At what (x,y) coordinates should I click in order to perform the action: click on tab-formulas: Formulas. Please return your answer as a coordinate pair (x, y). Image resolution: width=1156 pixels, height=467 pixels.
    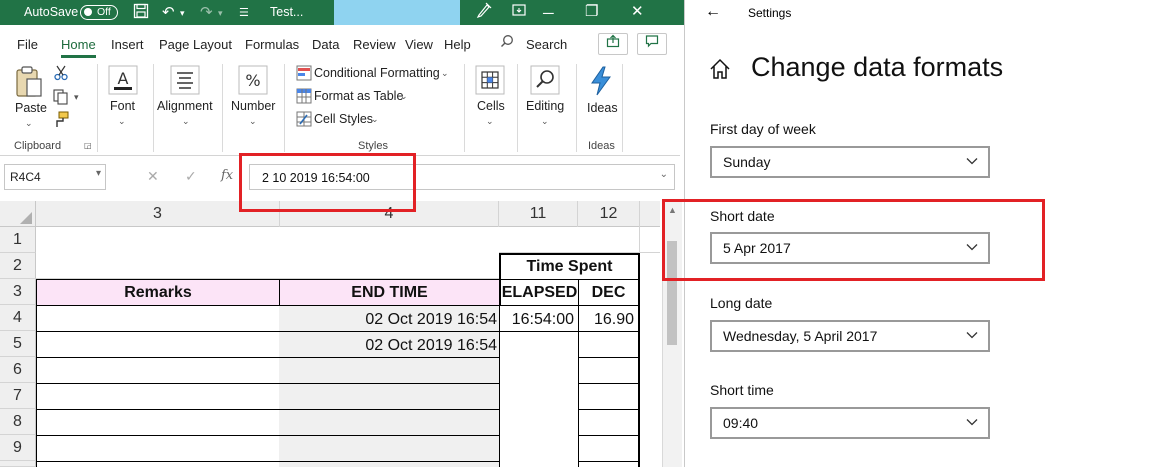
    Looking at the image, I should click on (272, 44).